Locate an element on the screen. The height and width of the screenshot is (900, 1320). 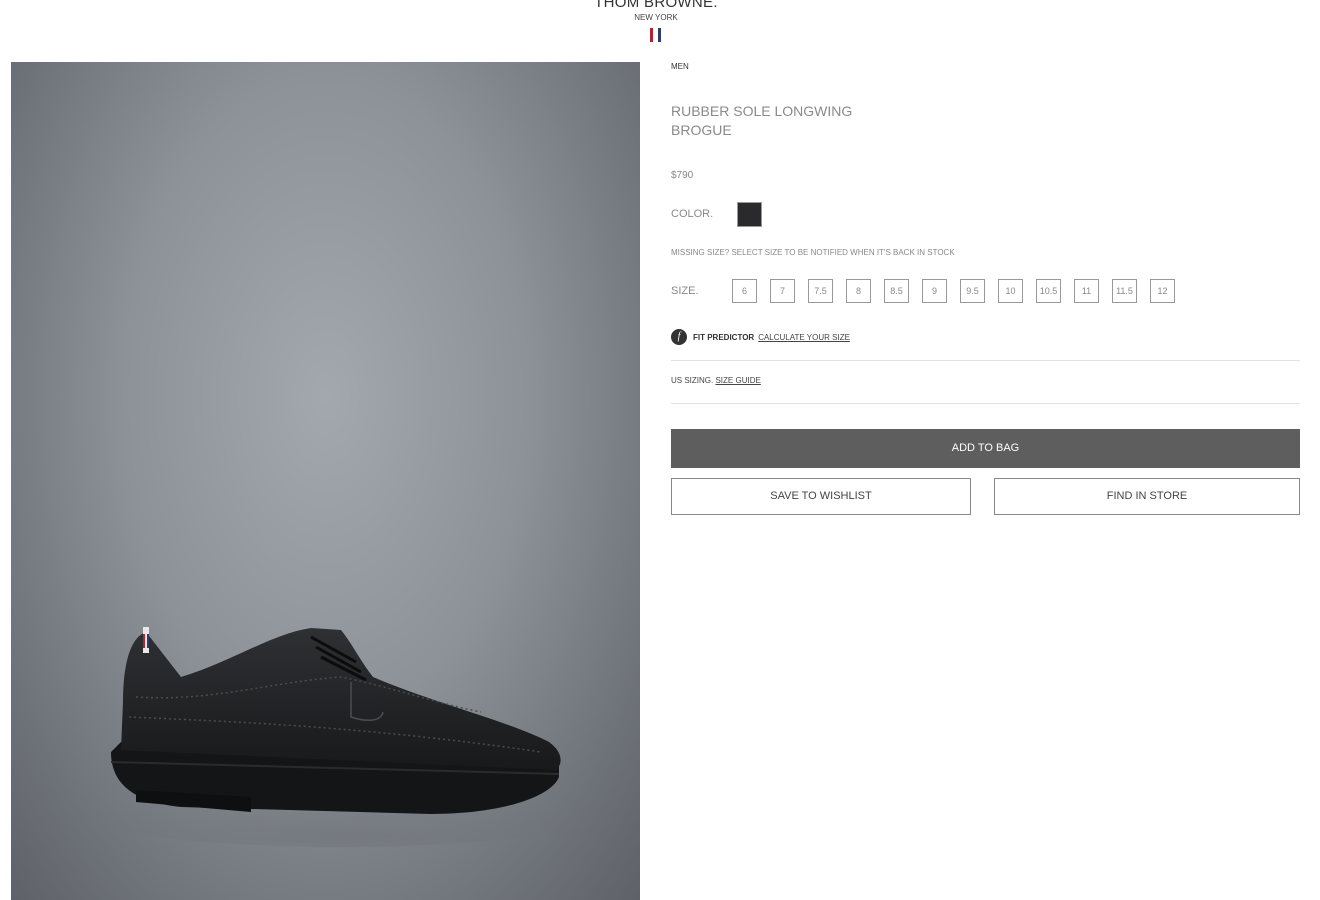
site-header: THOM BROWNE. NEW YORK is located at coordinates (660, 25).